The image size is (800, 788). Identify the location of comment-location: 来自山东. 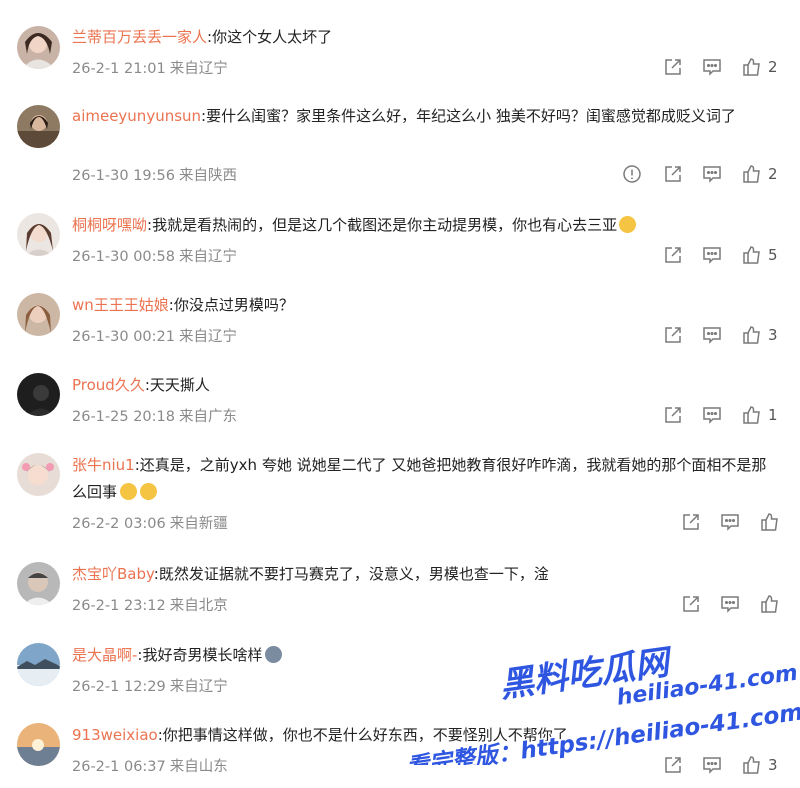
(198, 767).